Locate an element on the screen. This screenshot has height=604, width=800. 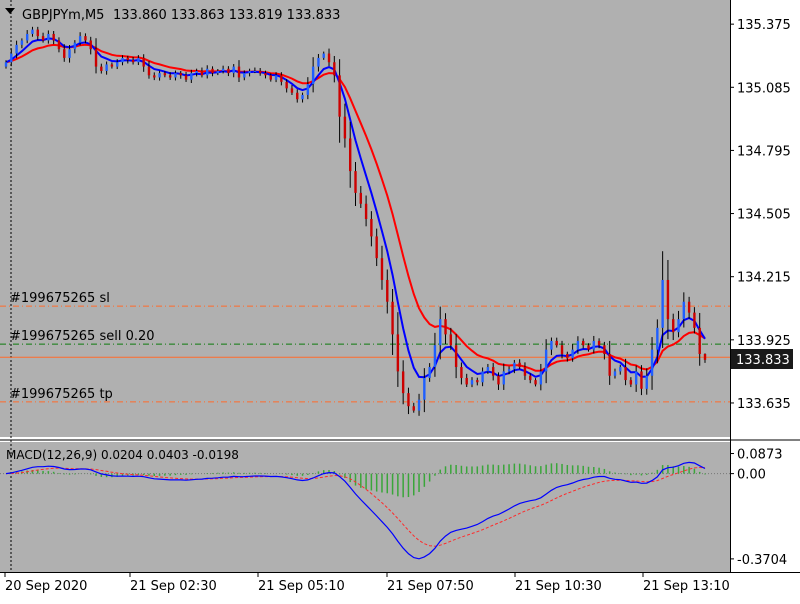
time-tick-label: 21 Sep 02:30 is located at coordinates (173, 586).